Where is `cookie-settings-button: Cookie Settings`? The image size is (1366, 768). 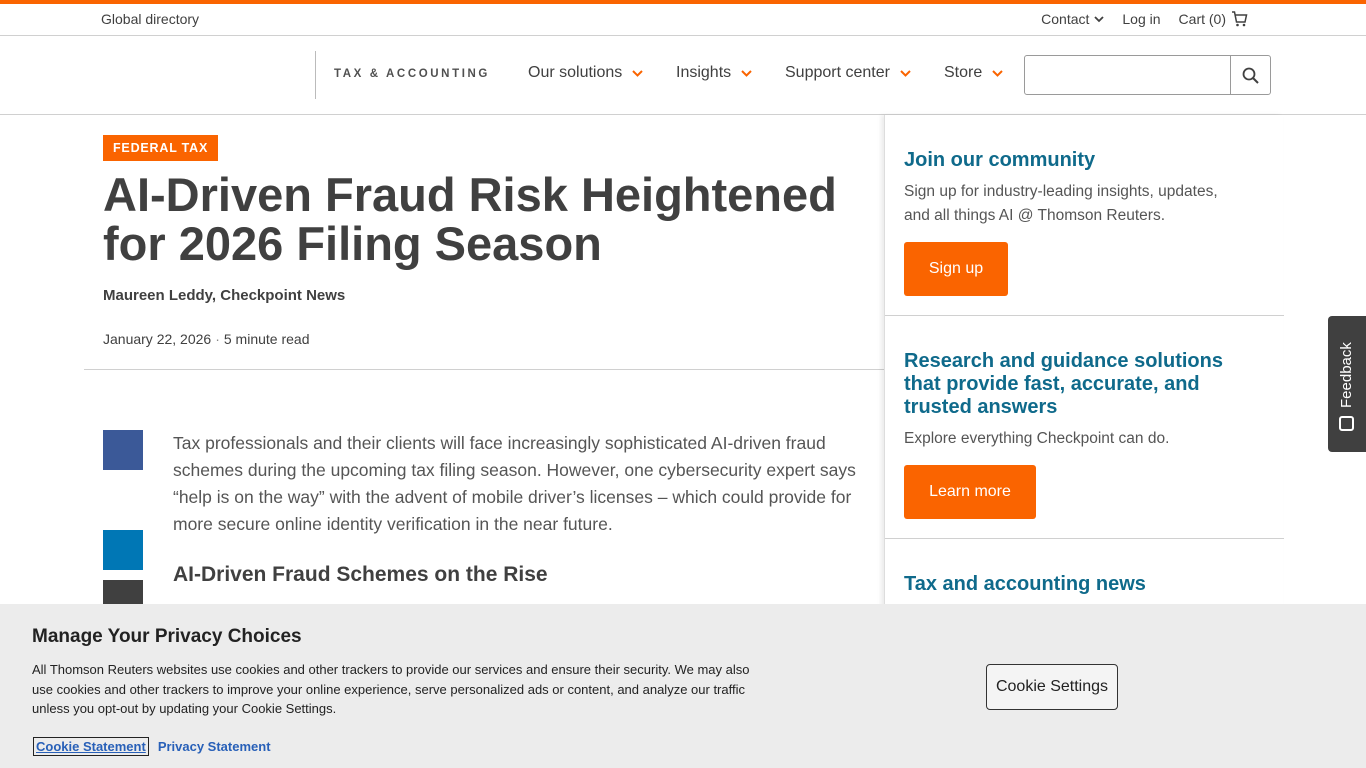
cookie-settings-button: Cookie Settings is located at coordinates (1052, 687).